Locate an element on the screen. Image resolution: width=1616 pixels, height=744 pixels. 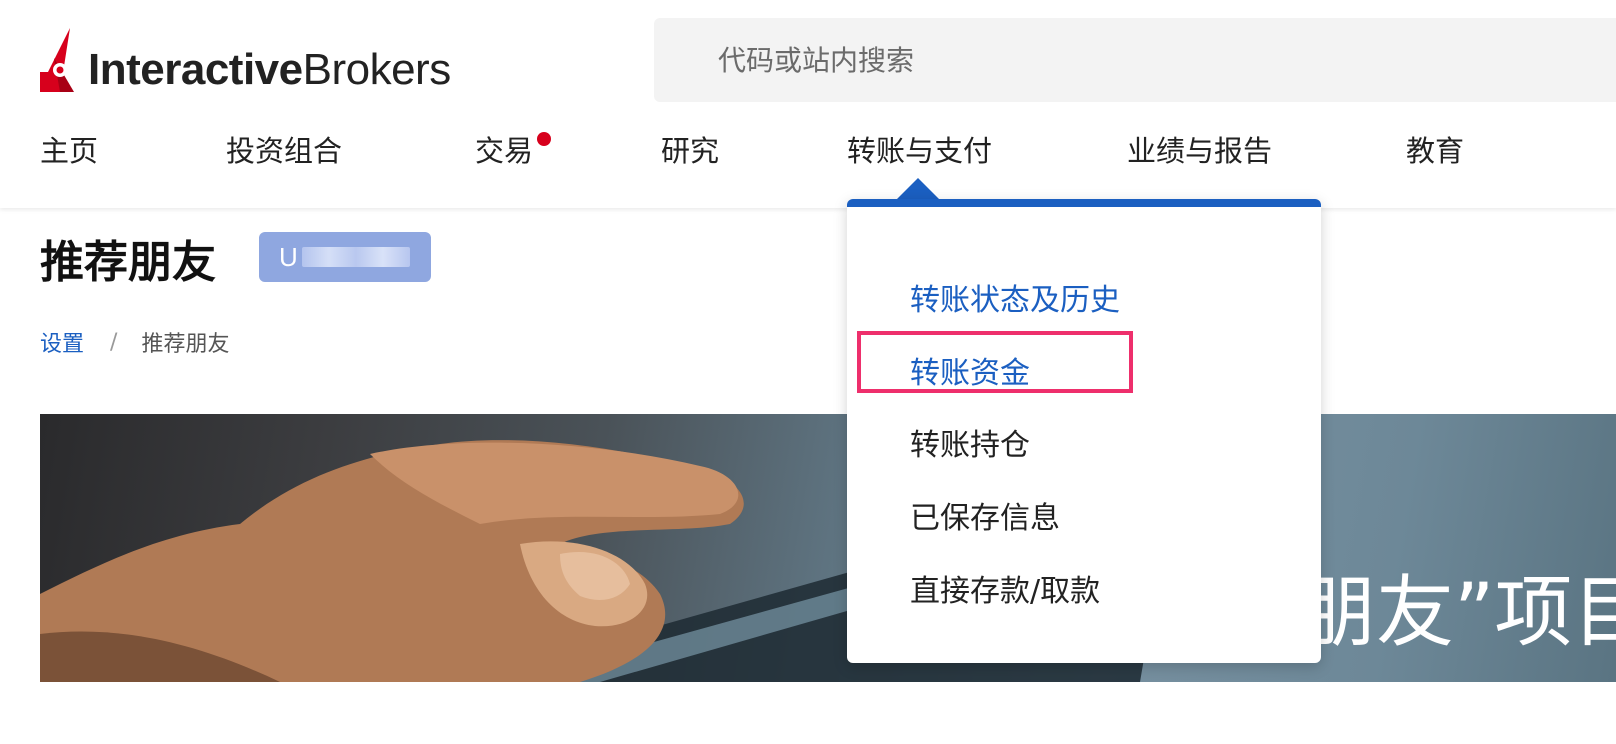
logo-text-bold: Interactive is located at coordinates (195, 69).